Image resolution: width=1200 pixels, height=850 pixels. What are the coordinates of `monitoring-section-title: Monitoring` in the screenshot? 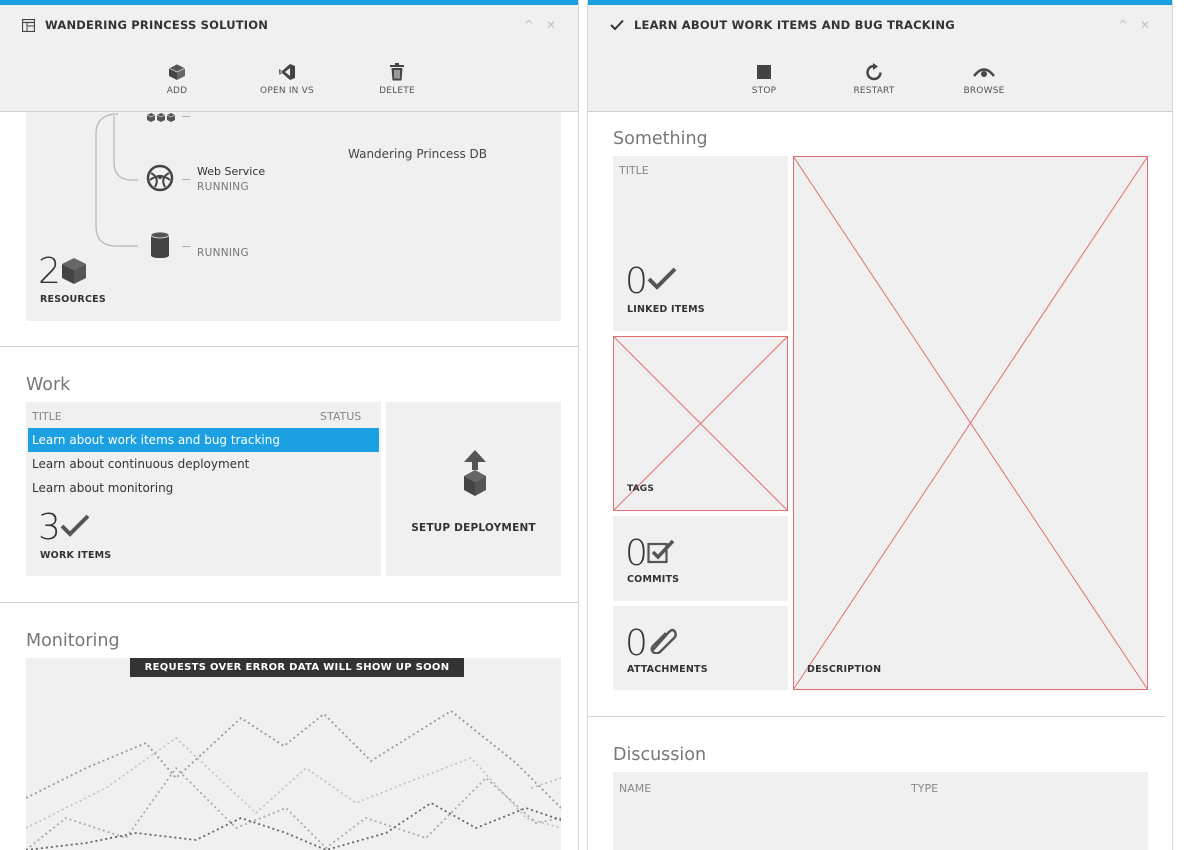 It's located at (73, 641).